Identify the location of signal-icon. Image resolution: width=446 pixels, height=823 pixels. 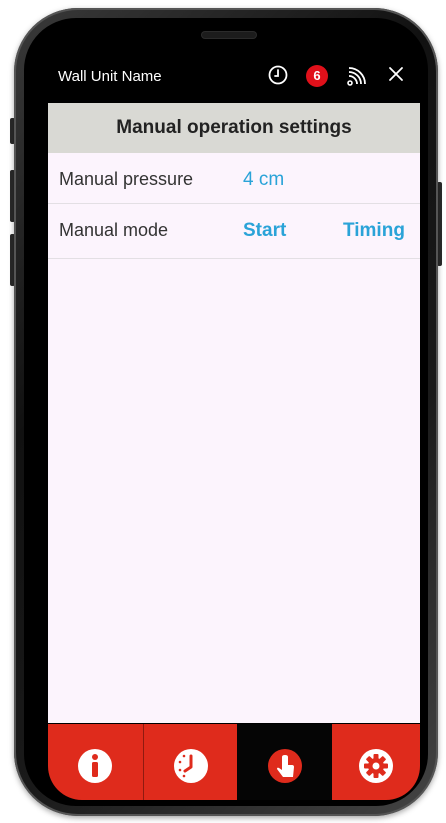
(357, 76).